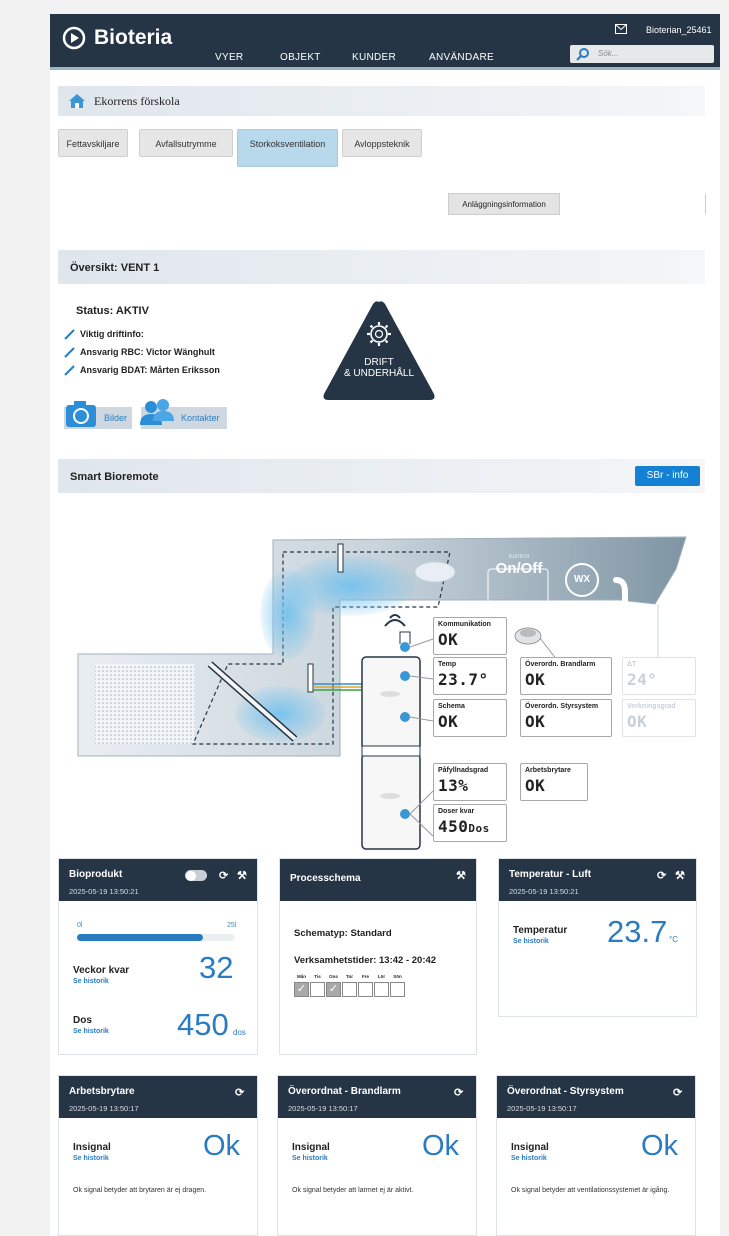  I want to click on weekday-4: Fre, so click(365, 985).